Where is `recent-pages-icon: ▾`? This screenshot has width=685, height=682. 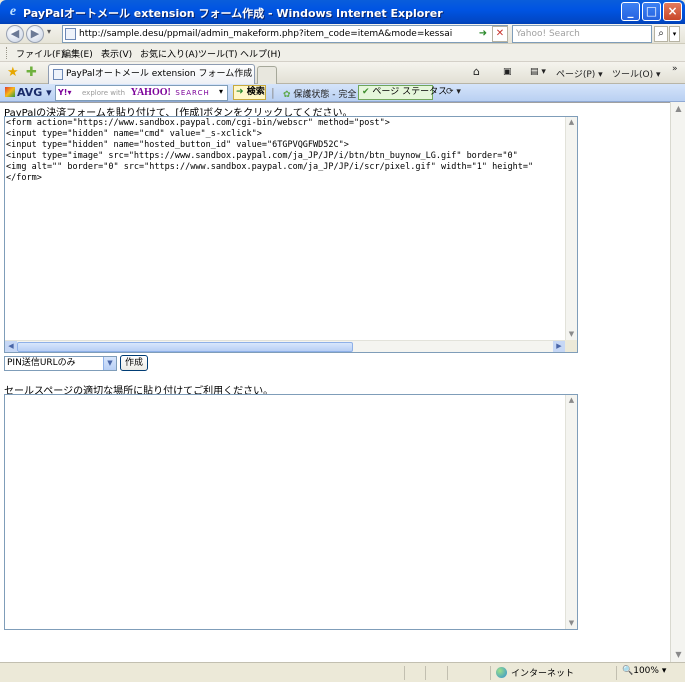
recent-pages-icon: ▾ is located at coordinates (49, 31).